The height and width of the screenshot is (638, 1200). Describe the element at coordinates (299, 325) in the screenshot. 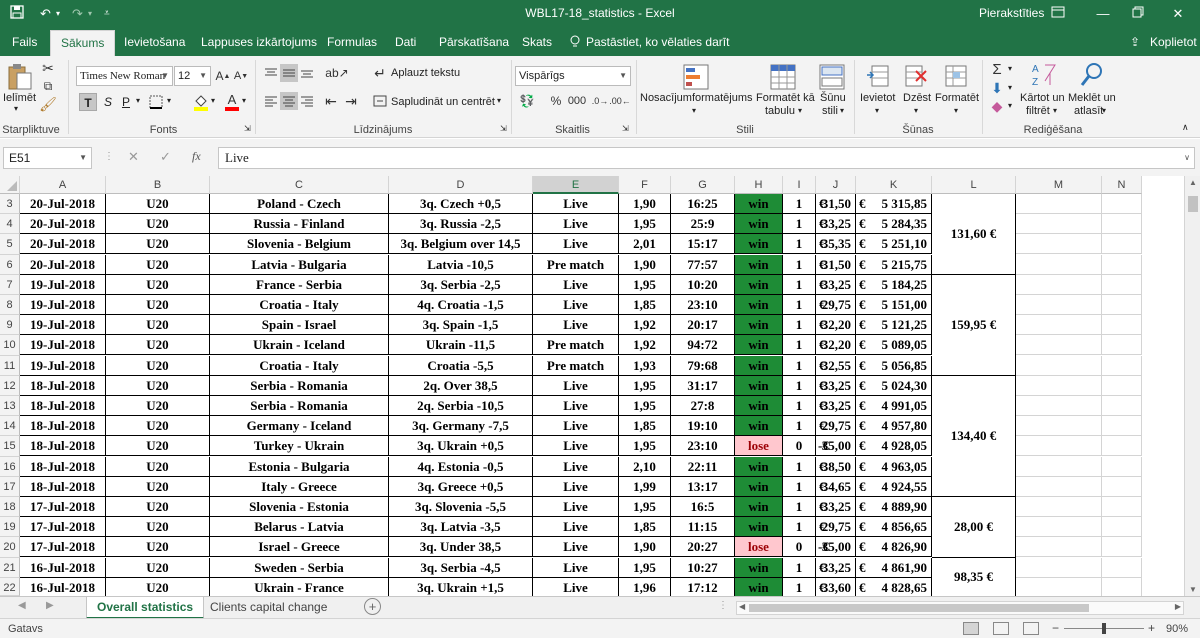

I see `match-cell: Spain - Israel` at that location.